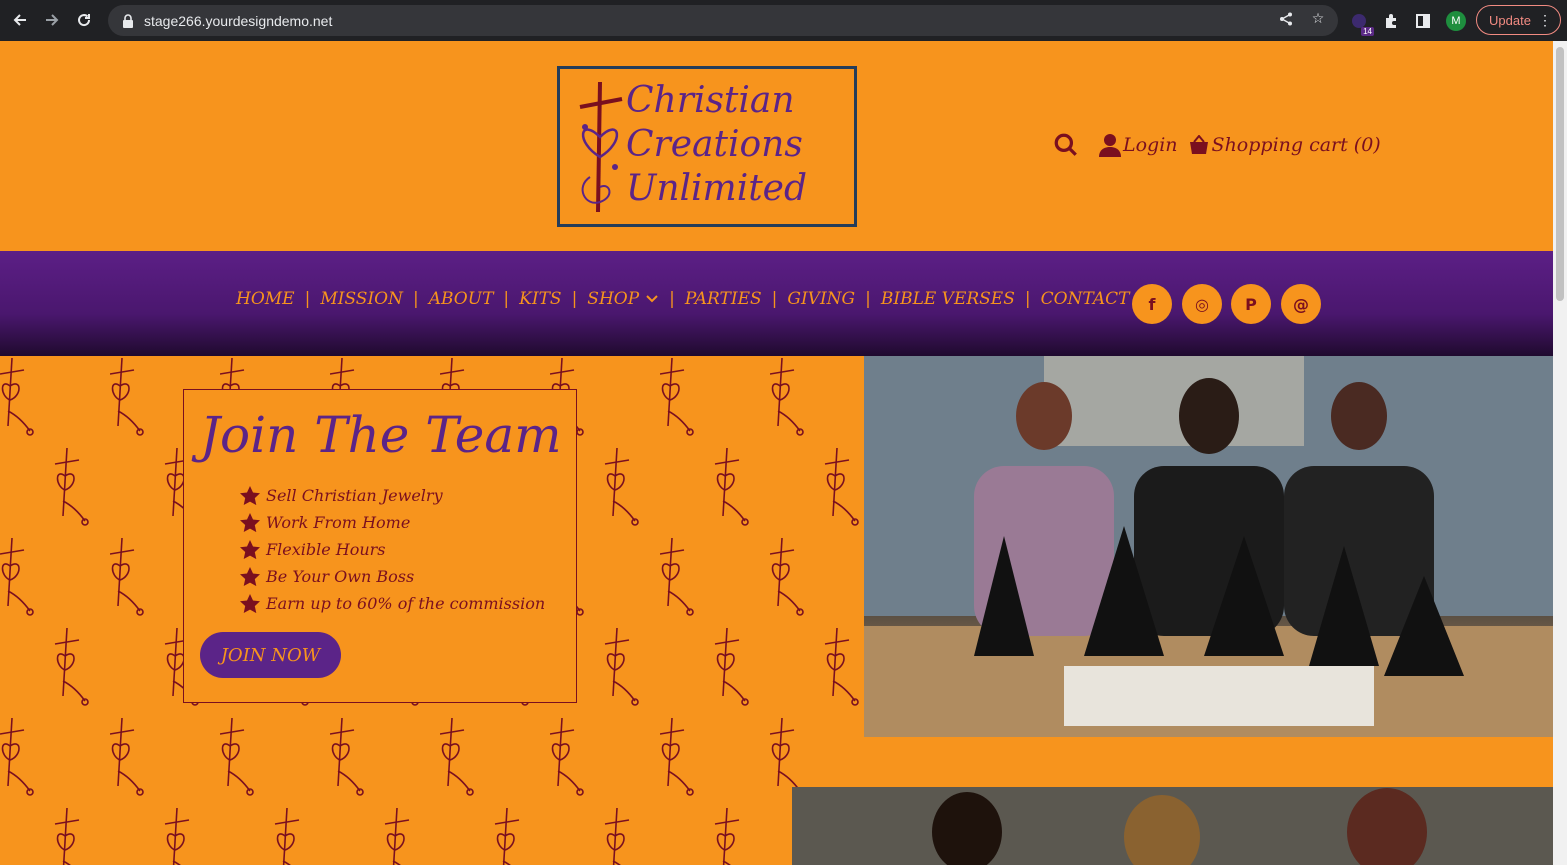 Image resolution: width=1567 pixels, height=865 pixels. I want to click on benefit-text: Sell Christian Jewelry, so click(354, 495).